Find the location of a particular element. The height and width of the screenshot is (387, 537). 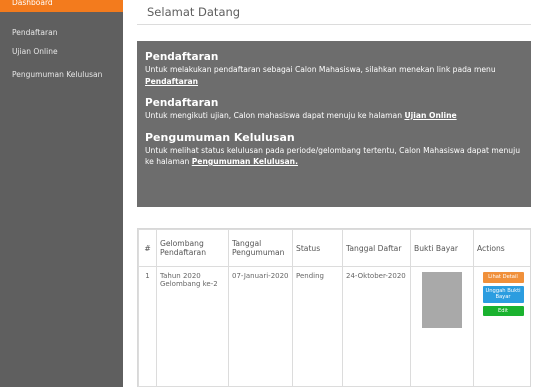

ujian-online-link: Ujian Online is located at coordinates (430, 115).